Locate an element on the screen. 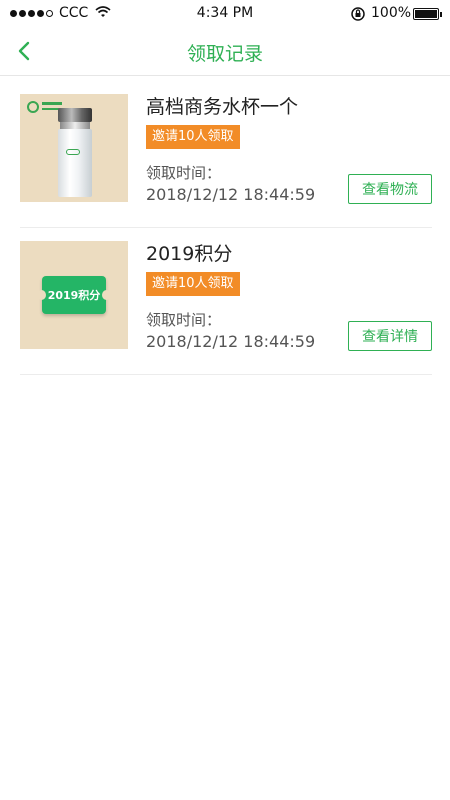  status-bar: CCC 4:34 PM 100% is located at coordinates (225, 14).